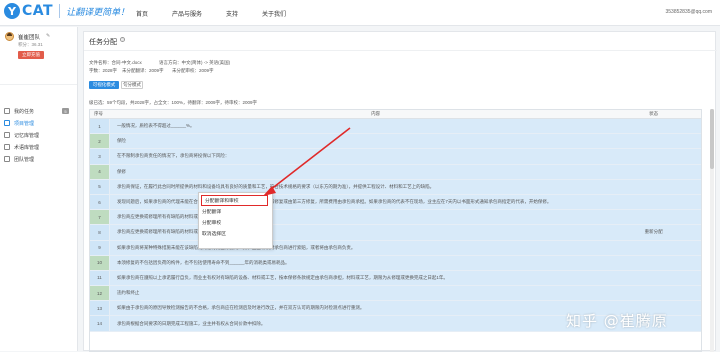  Describe the element at coordinates (98, 113) in the screenshot. I see `header-no: 序号` at that location.